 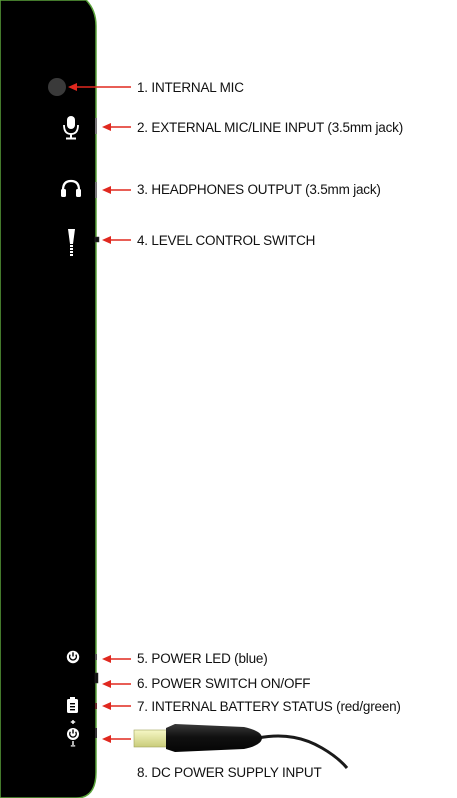 What do you see at coordinates (116, 127) in the screenshot?
I see `arrow-external-mic` at bounding box center [116, 127].